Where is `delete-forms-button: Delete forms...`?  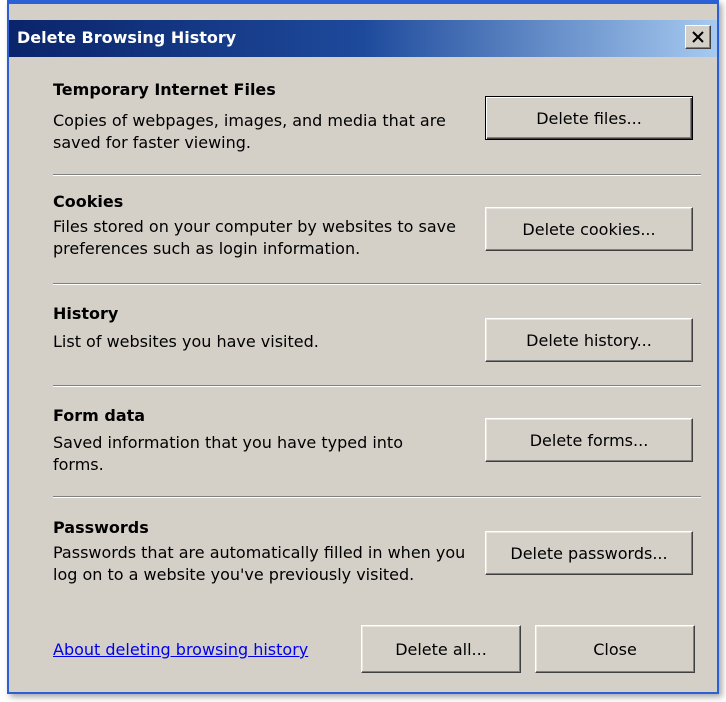
delete-forms-button: Delete forms... is located at coordinates (589, 440).